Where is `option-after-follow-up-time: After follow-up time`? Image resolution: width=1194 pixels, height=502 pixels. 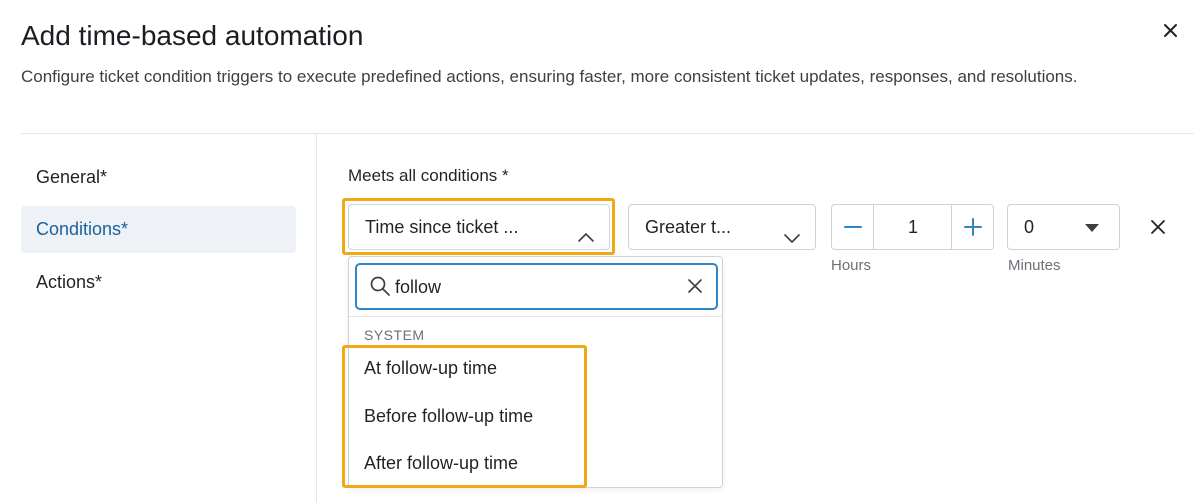 option-after-follow-up-time: After follow-up time is located at coordinates (535, 463).